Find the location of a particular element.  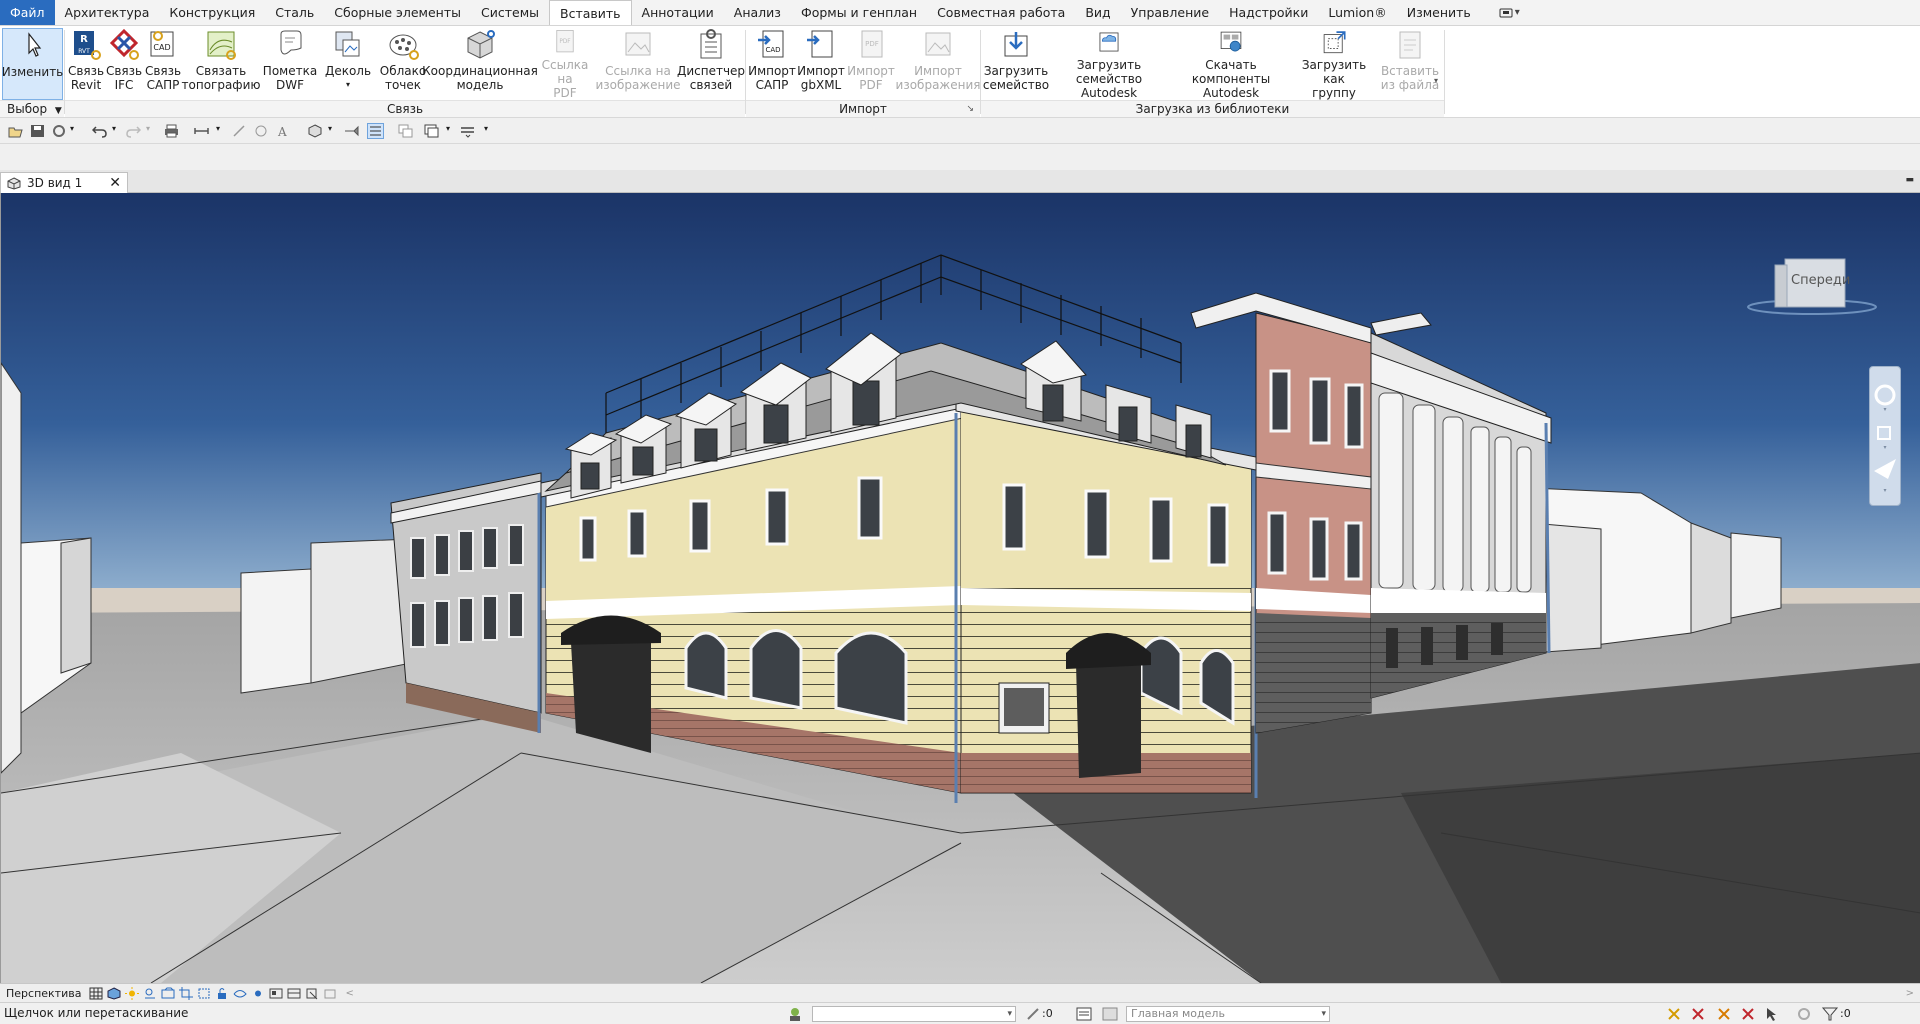

measure-icon is located at coordinates (201, 131).